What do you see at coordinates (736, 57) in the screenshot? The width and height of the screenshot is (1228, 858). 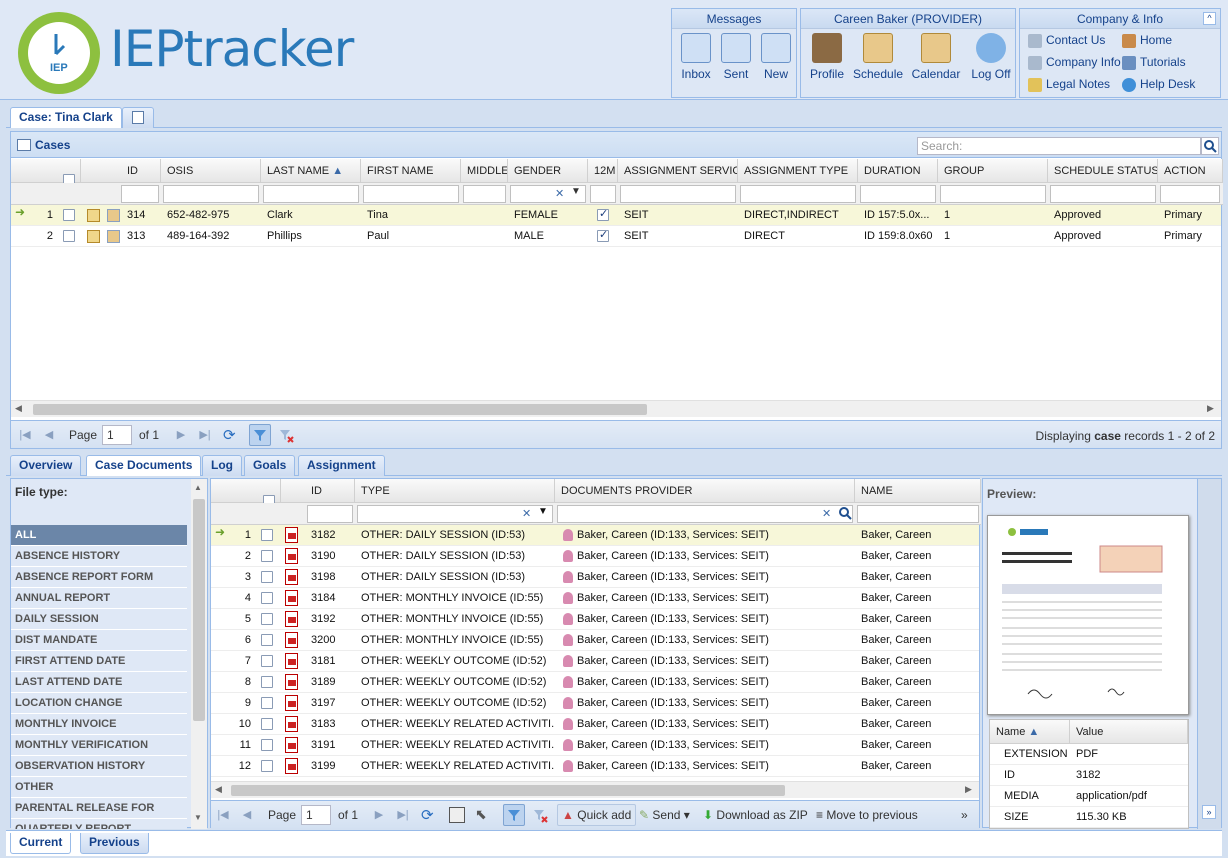 I see `sent-button: Sent` at bounding box center [736, 57].